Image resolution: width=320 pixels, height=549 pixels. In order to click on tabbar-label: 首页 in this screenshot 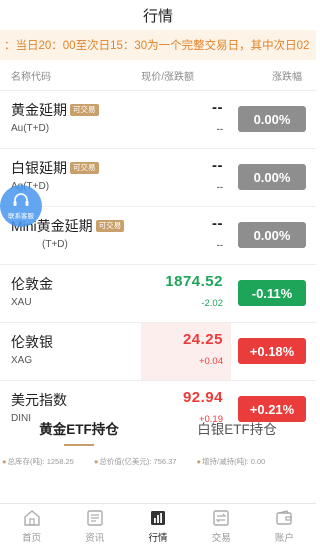, I will do `click(32, 538)`.